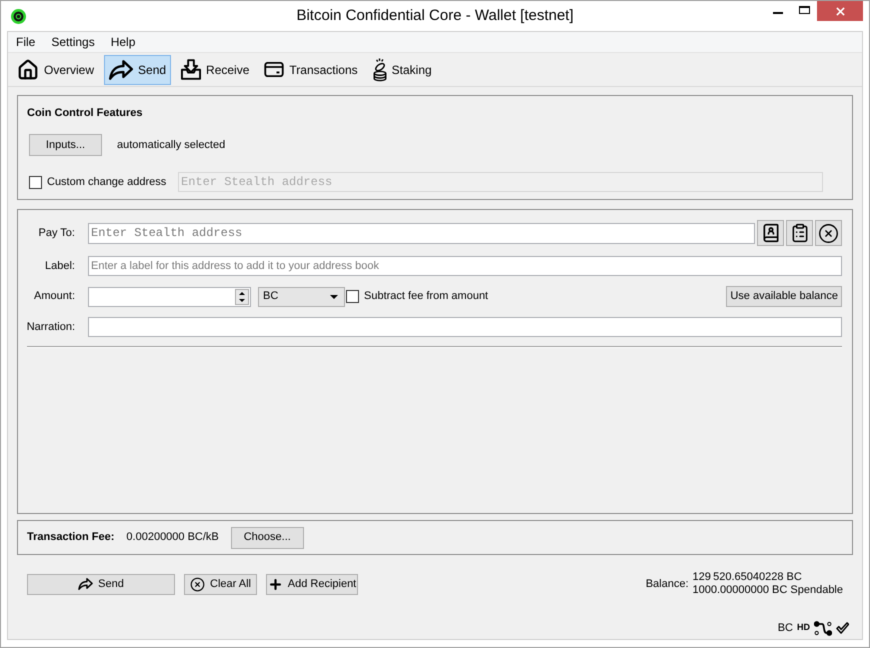  Describe the element at coordinates (85, 113) in the screenshot. I see `group-title: Coin Control Features` at that location.